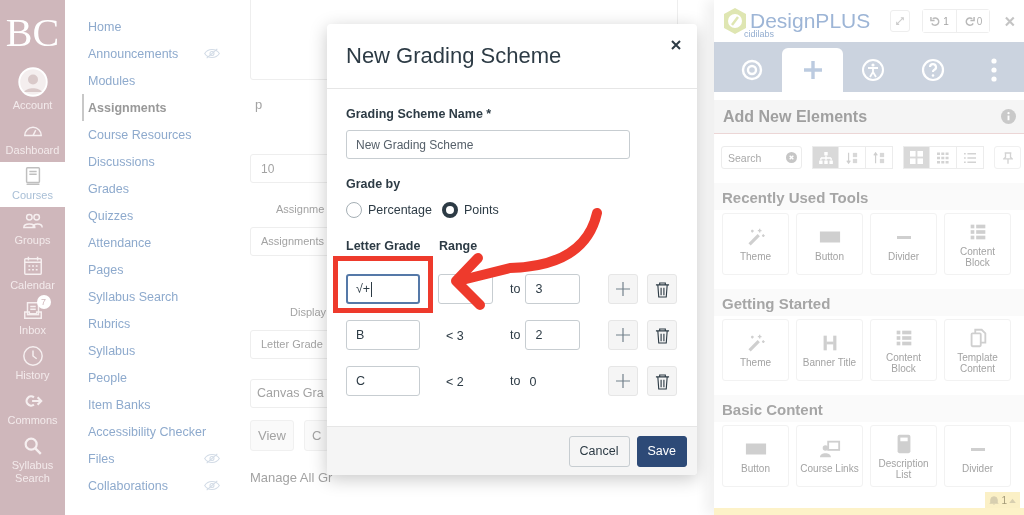  I want to click on list-icon, so click(970, 157).